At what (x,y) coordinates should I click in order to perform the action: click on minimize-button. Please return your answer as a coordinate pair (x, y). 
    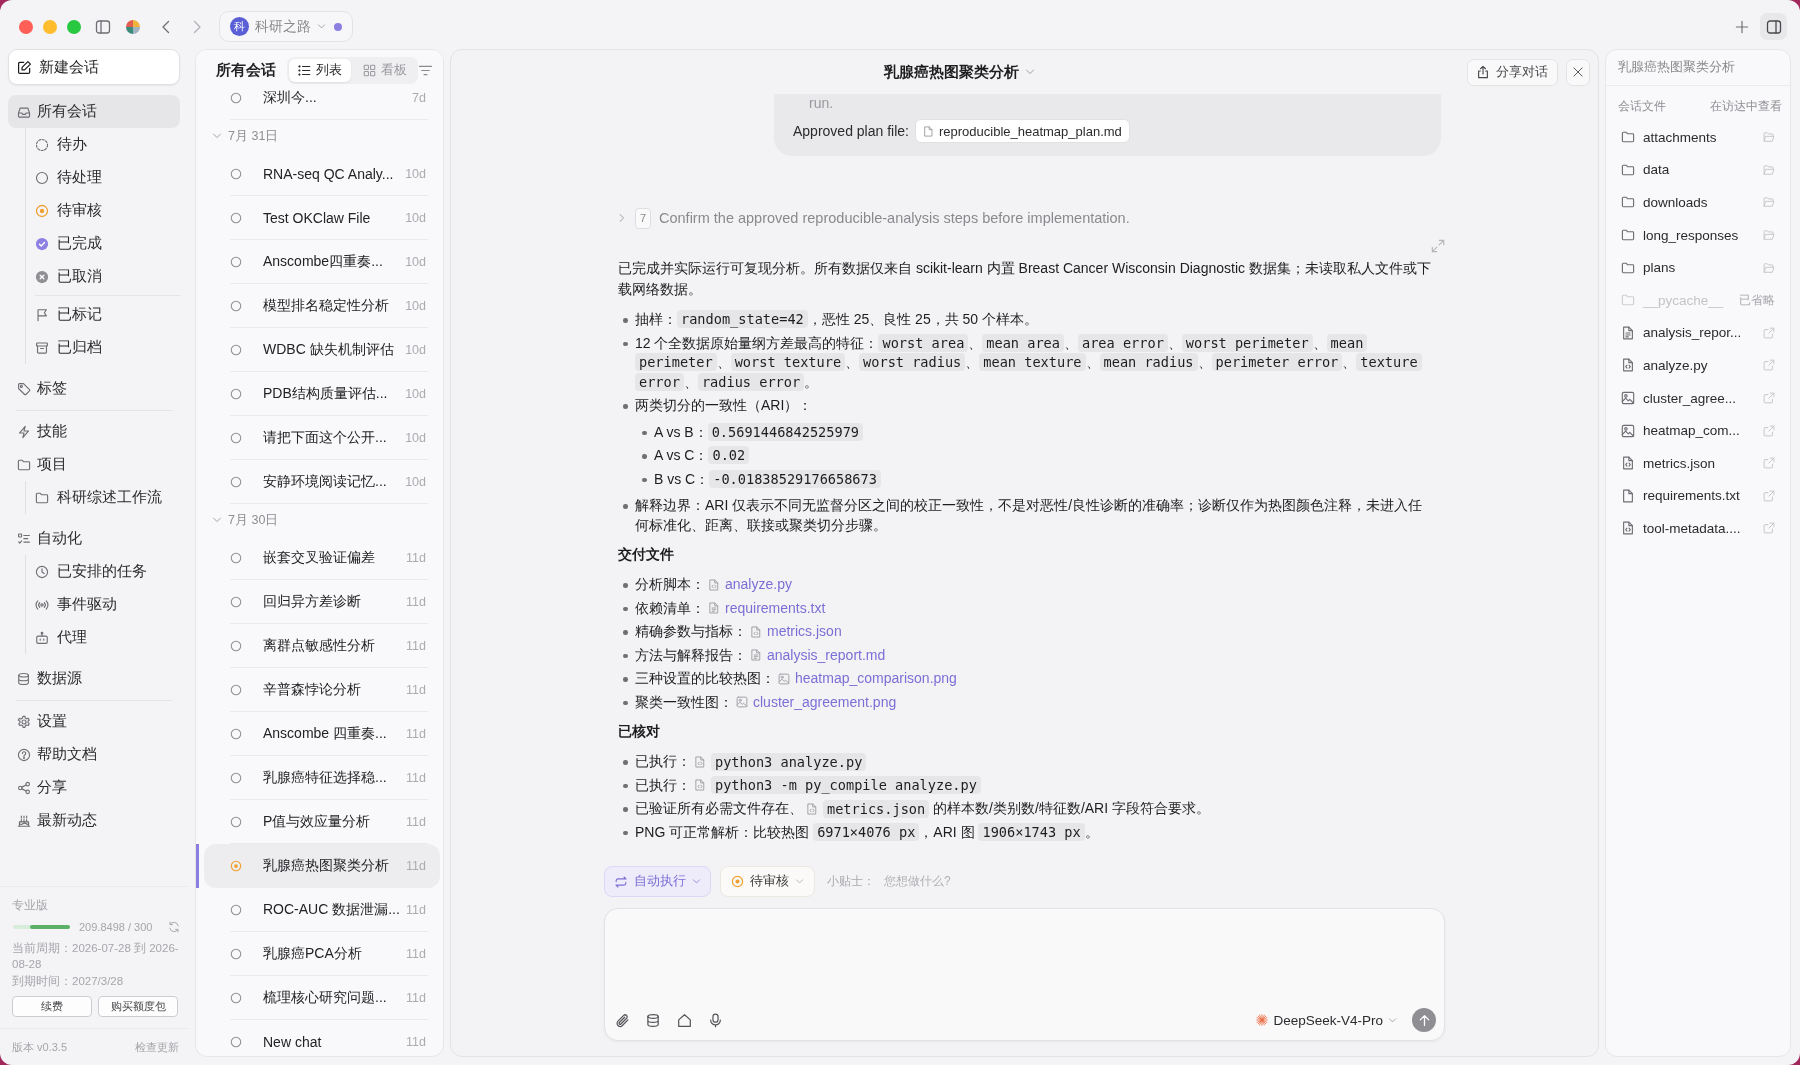
    Looking at the image, I should click on (50, 26).